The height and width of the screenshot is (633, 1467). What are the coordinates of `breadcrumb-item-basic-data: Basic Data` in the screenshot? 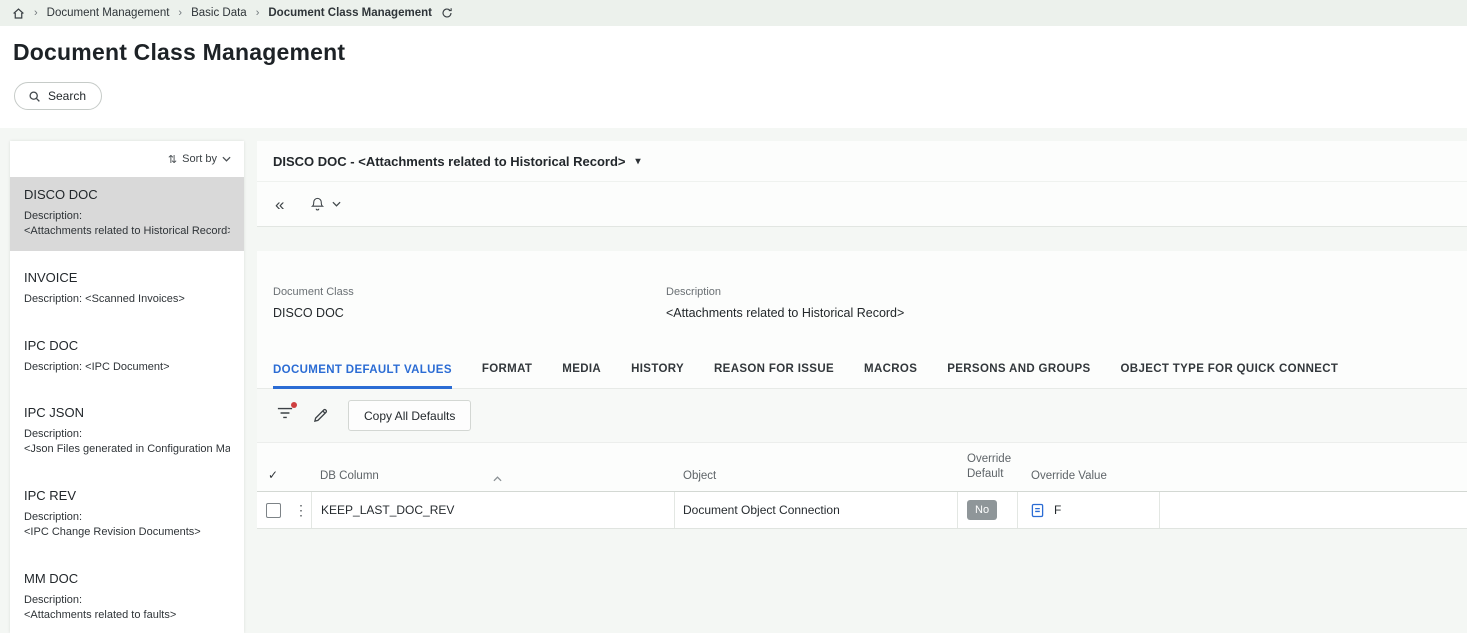 It's located at (219, 13).